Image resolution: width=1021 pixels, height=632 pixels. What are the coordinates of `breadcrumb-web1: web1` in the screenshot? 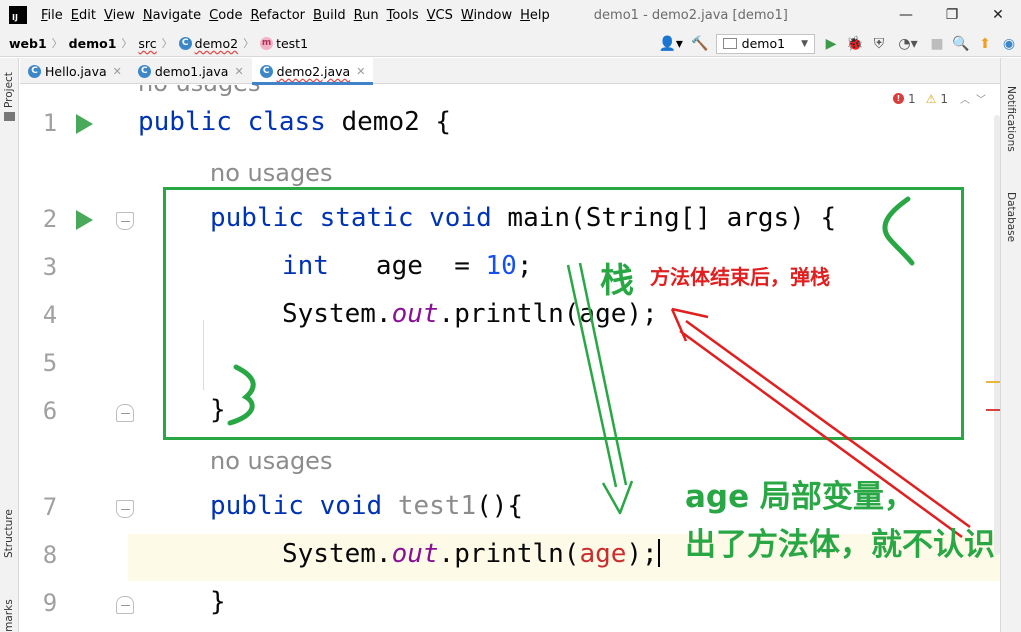 It's located at (23, 43).